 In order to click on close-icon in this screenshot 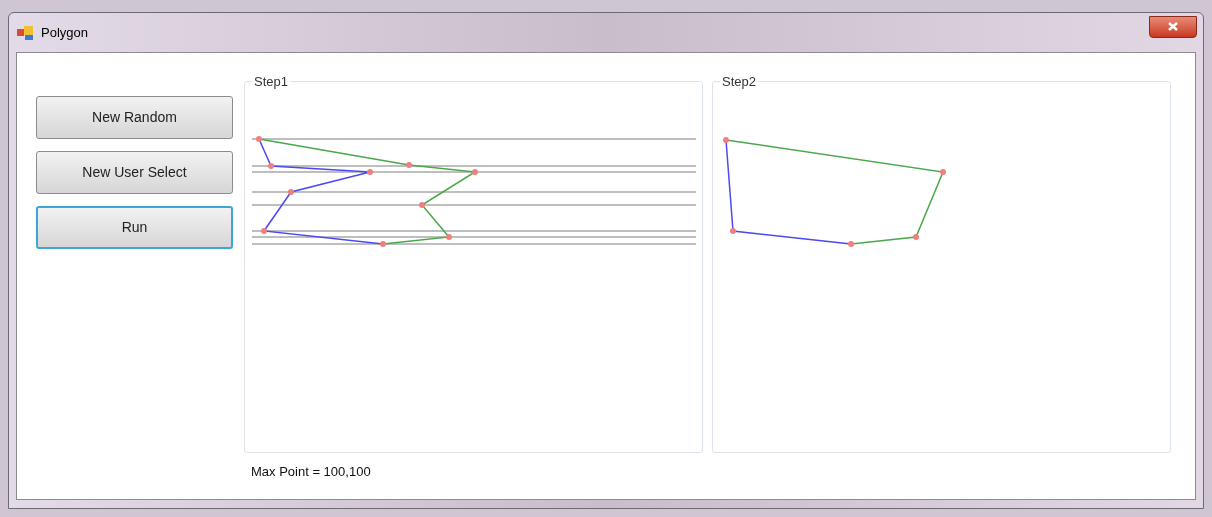, I will do `click(1173, 26)`.